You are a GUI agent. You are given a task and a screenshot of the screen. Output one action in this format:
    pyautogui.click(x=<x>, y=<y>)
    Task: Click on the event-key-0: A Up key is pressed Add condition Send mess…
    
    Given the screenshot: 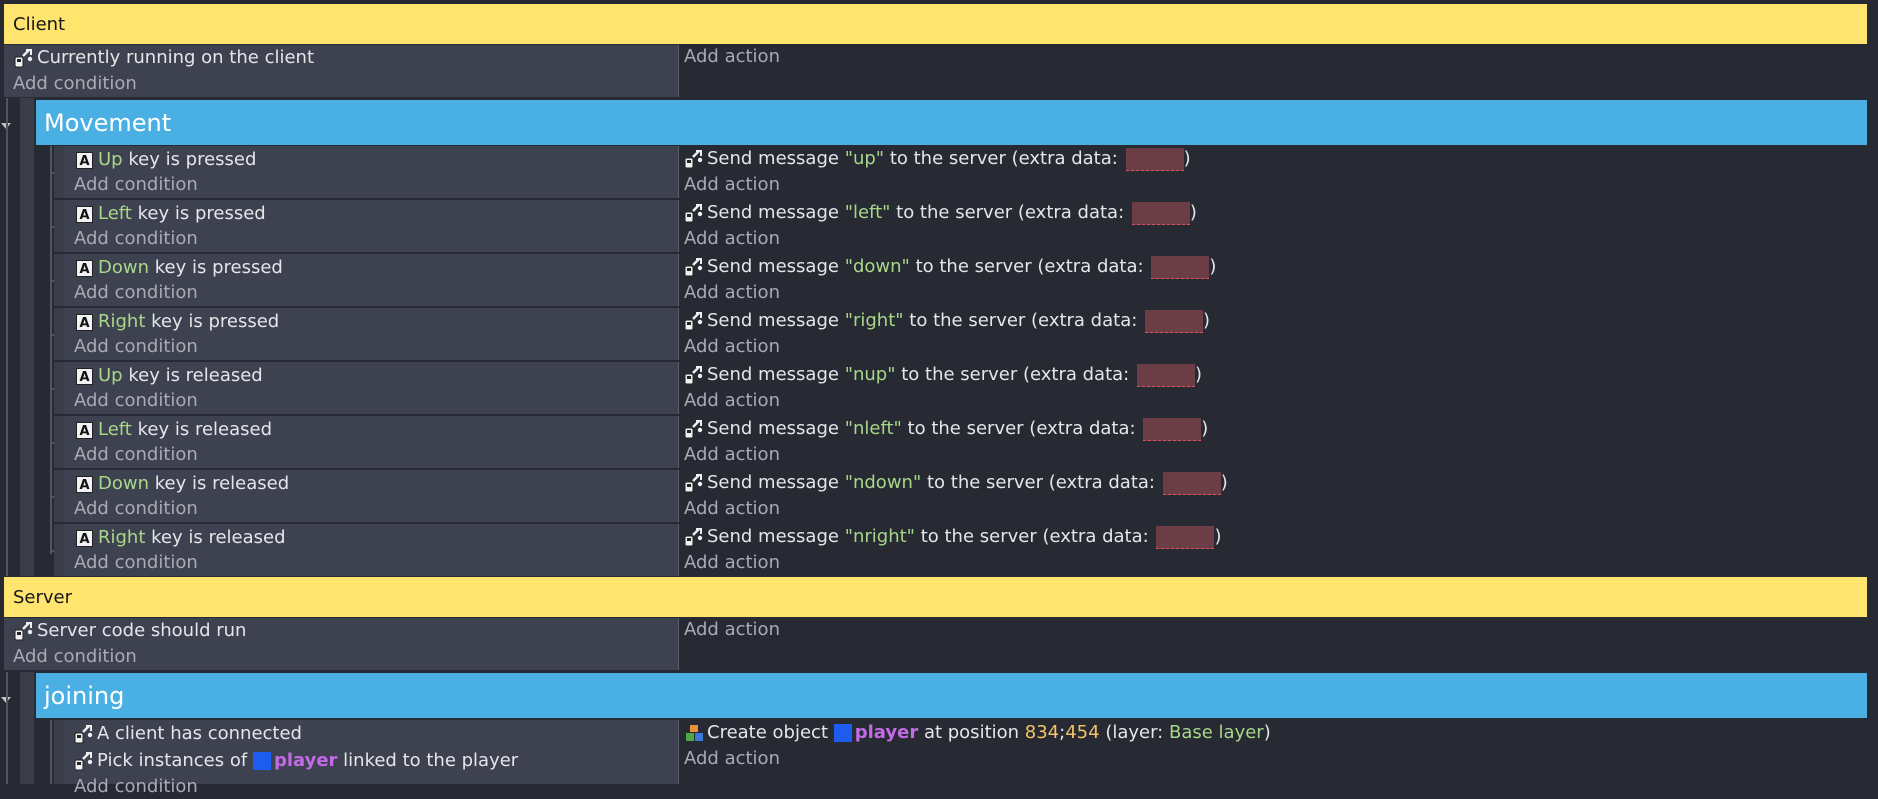 What is the action you would take?
    pyautogui.click(x=951, y=173)
    